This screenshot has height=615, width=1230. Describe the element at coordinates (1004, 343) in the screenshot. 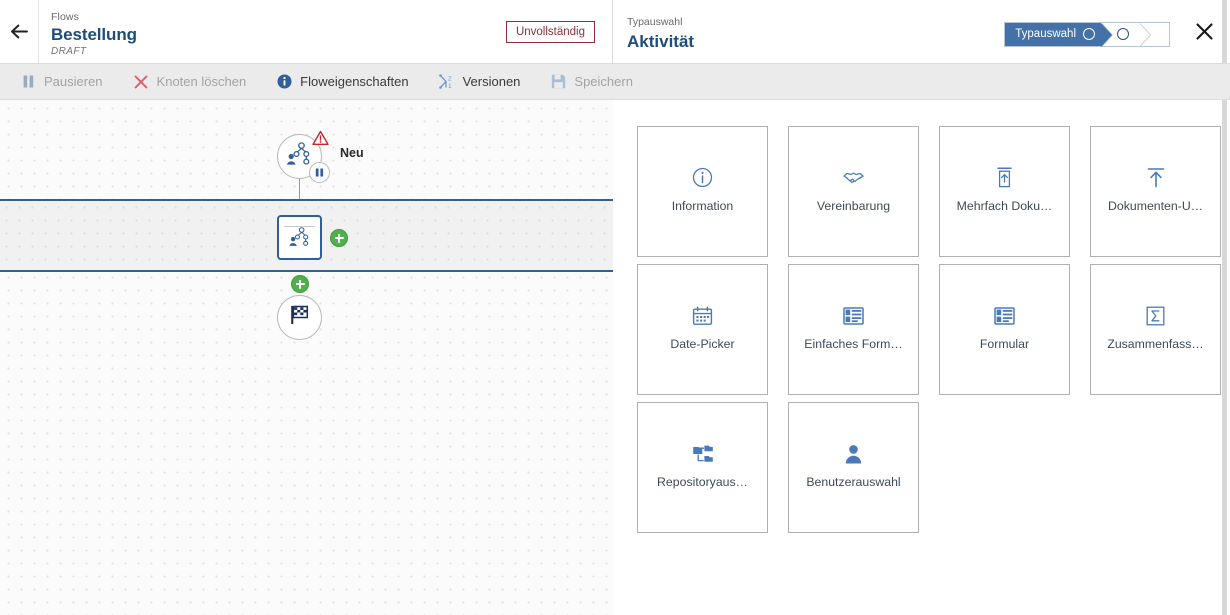

I see `card-label: Formular` at that location.